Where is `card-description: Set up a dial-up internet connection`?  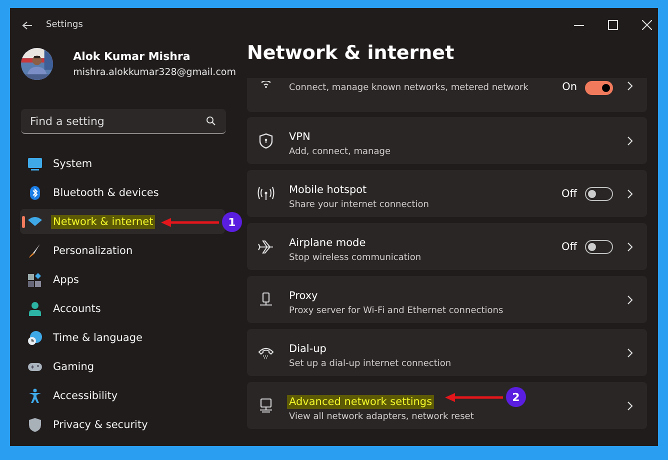
card-description: Set up a dial-up internet connection is located at coordinates (370, 363).